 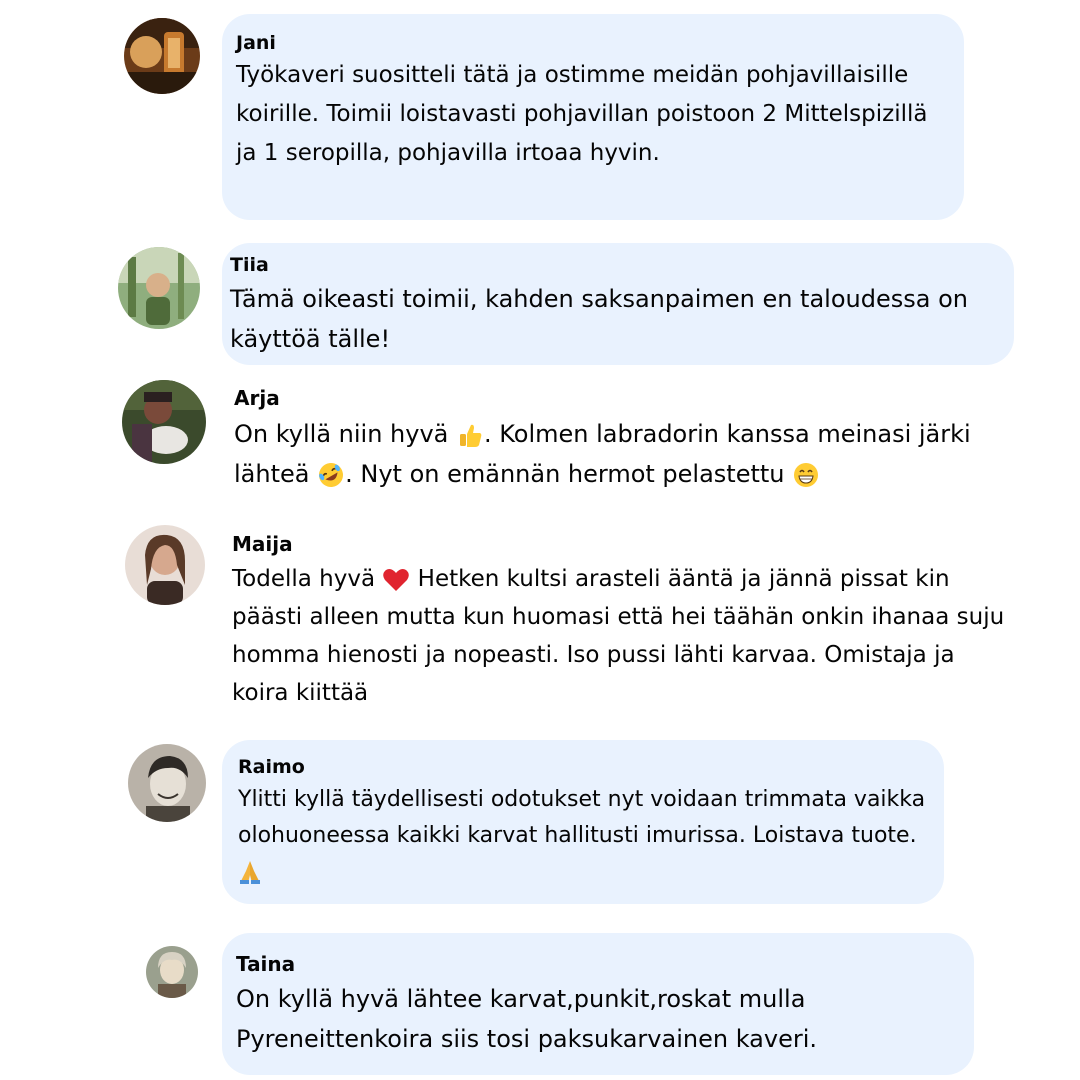 I want to click on comment-text-part: . Nyt on emännän hermot pelastettu, so click(x=565, y=474).